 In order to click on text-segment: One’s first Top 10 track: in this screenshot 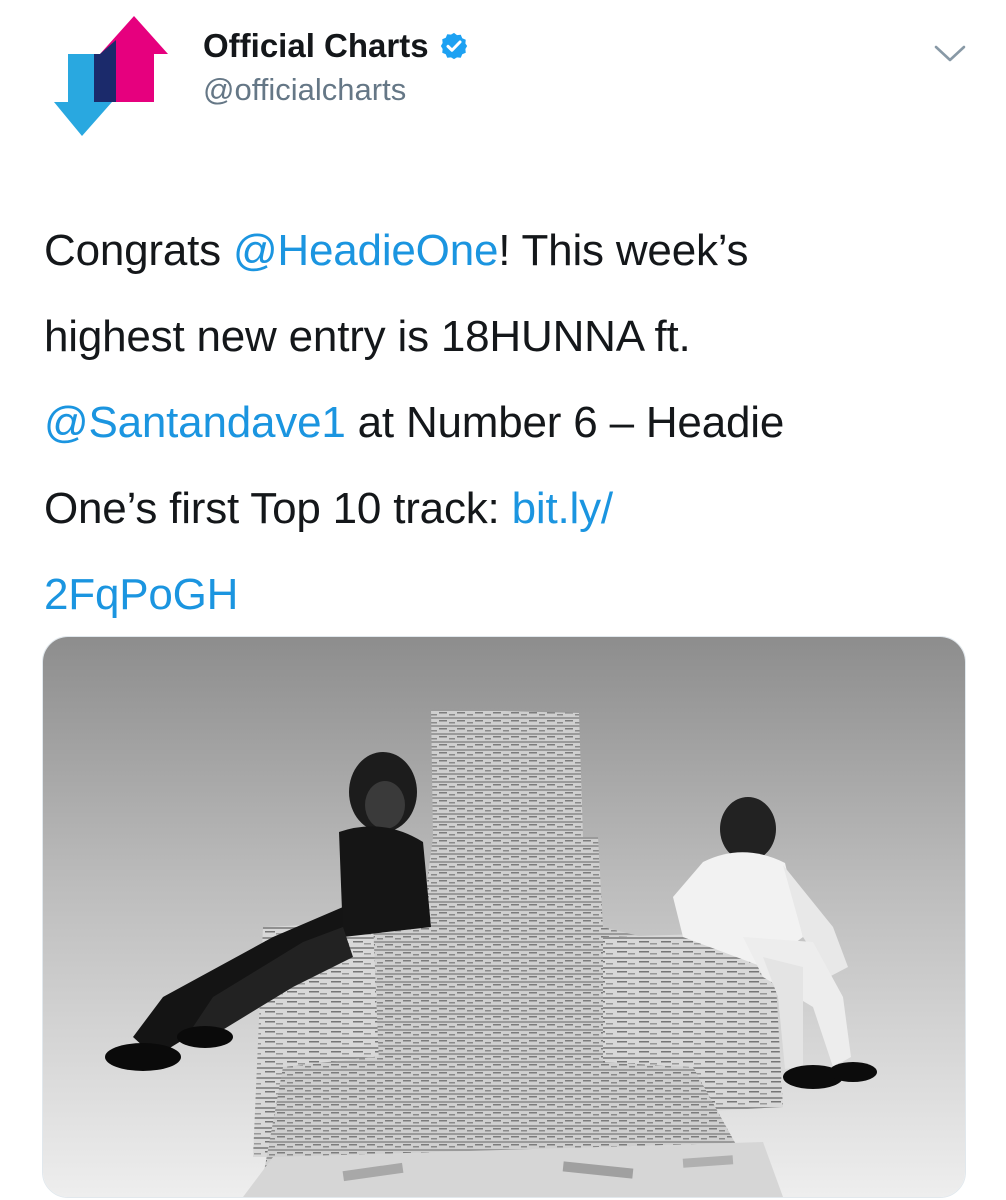, I will do `click(278, 508)`.